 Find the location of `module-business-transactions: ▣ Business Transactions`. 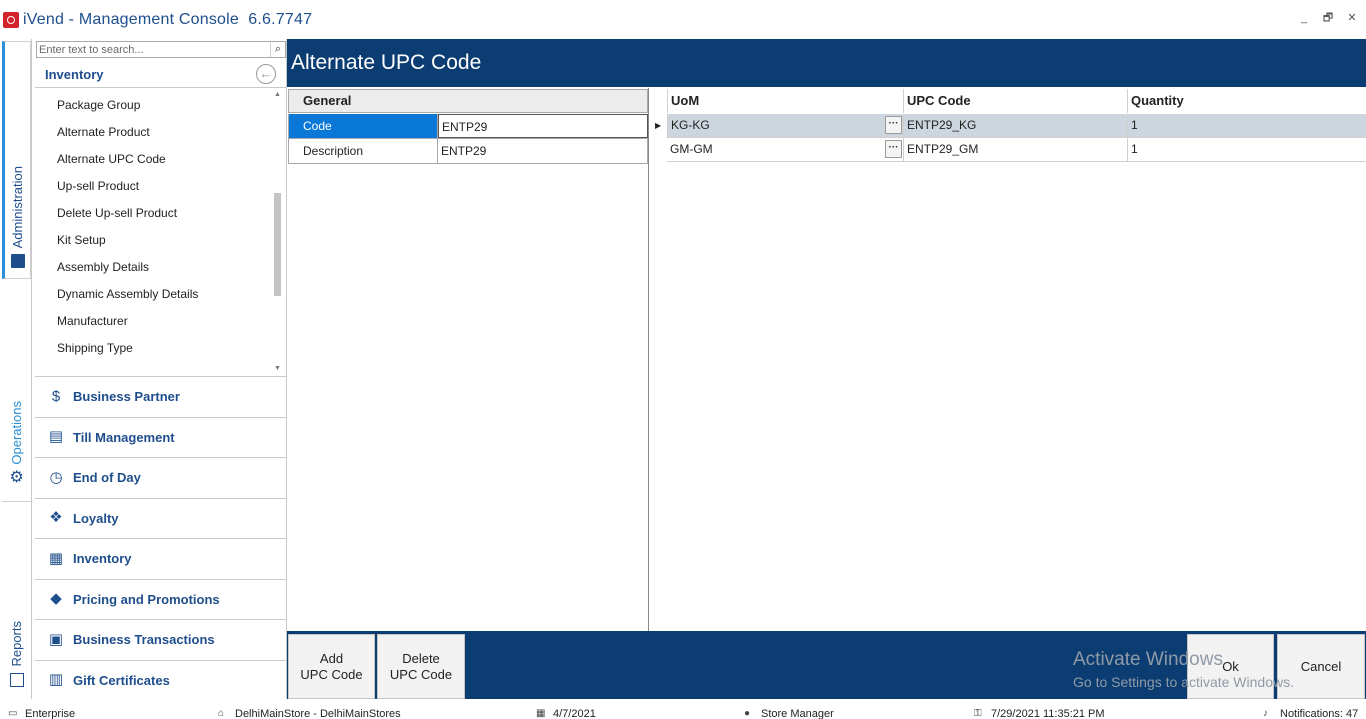

module-business-transactions: ▣ Business Transactions is located at coordinates (160, 639).